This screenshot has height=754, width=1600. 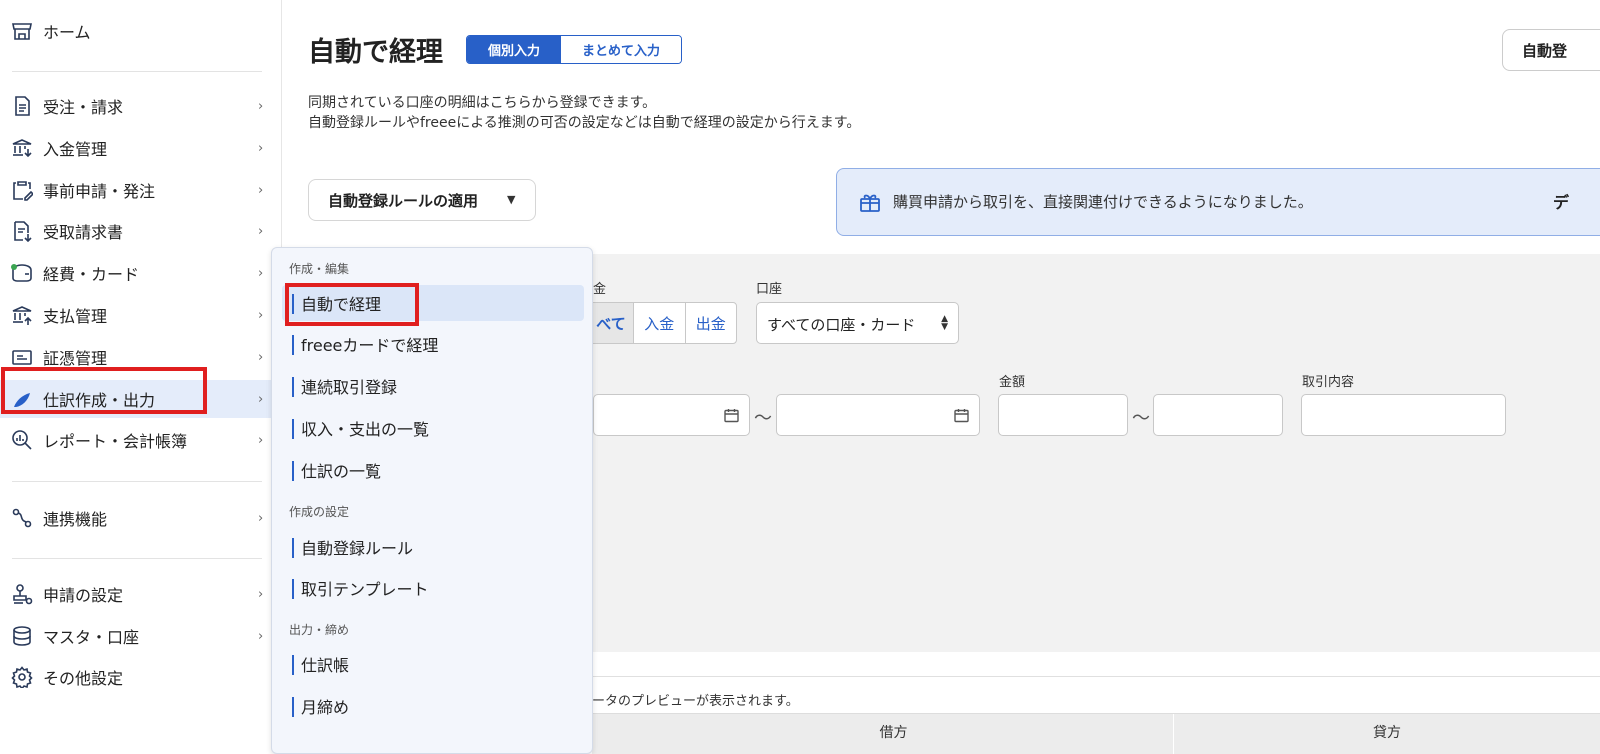 I want to click on menu-item-income-expense-list: 収入・支出の一覧, so click(x=433, y=428).